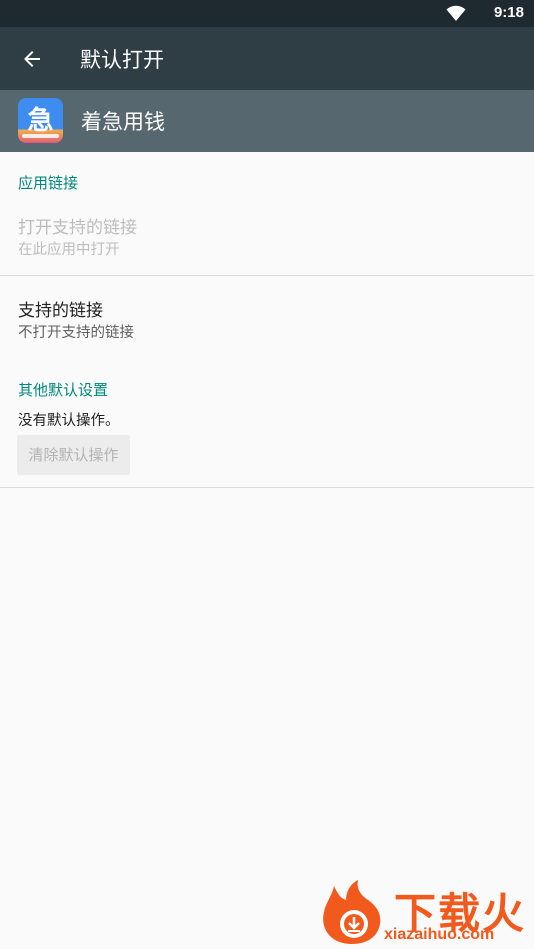 The image size is (534, 949). What do you see at coordinates (60, 311) in the screenshot?
I see `supported-links-title: 支持的链接` at bounding box center [60, 311].